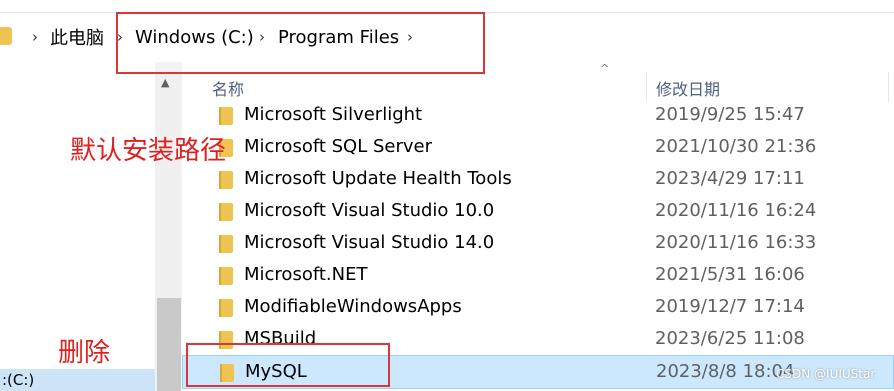 Image resolution: width=894 pixels, height=391 pixels. What do you see at coordinates (688, 88) in the screenshot?
I see `column-date-modified: 修改日期` at bounding box center [688, 88].